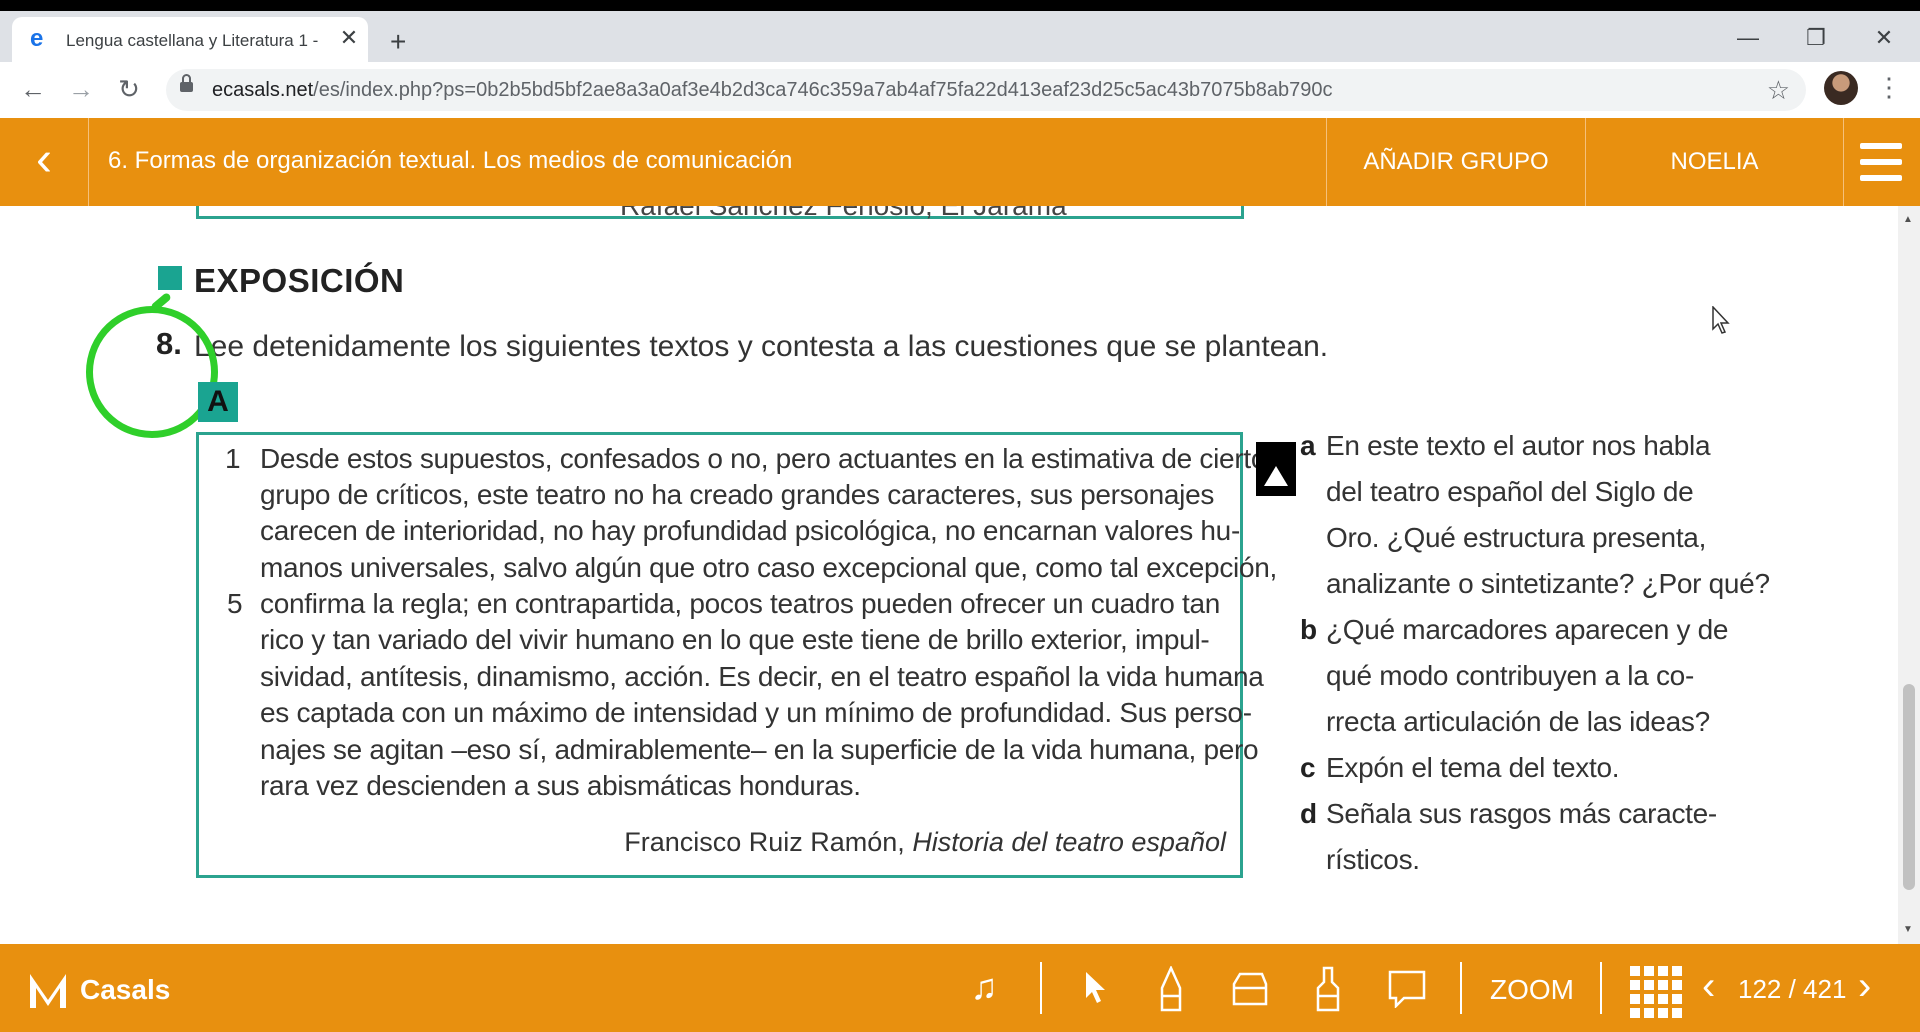 The width and height of the screenshot is (1920, 1032). Describe the element at coordinates (1510, 675) in the screenshot. I see `question-line: qué modo contribuyen a la co-` at that location.